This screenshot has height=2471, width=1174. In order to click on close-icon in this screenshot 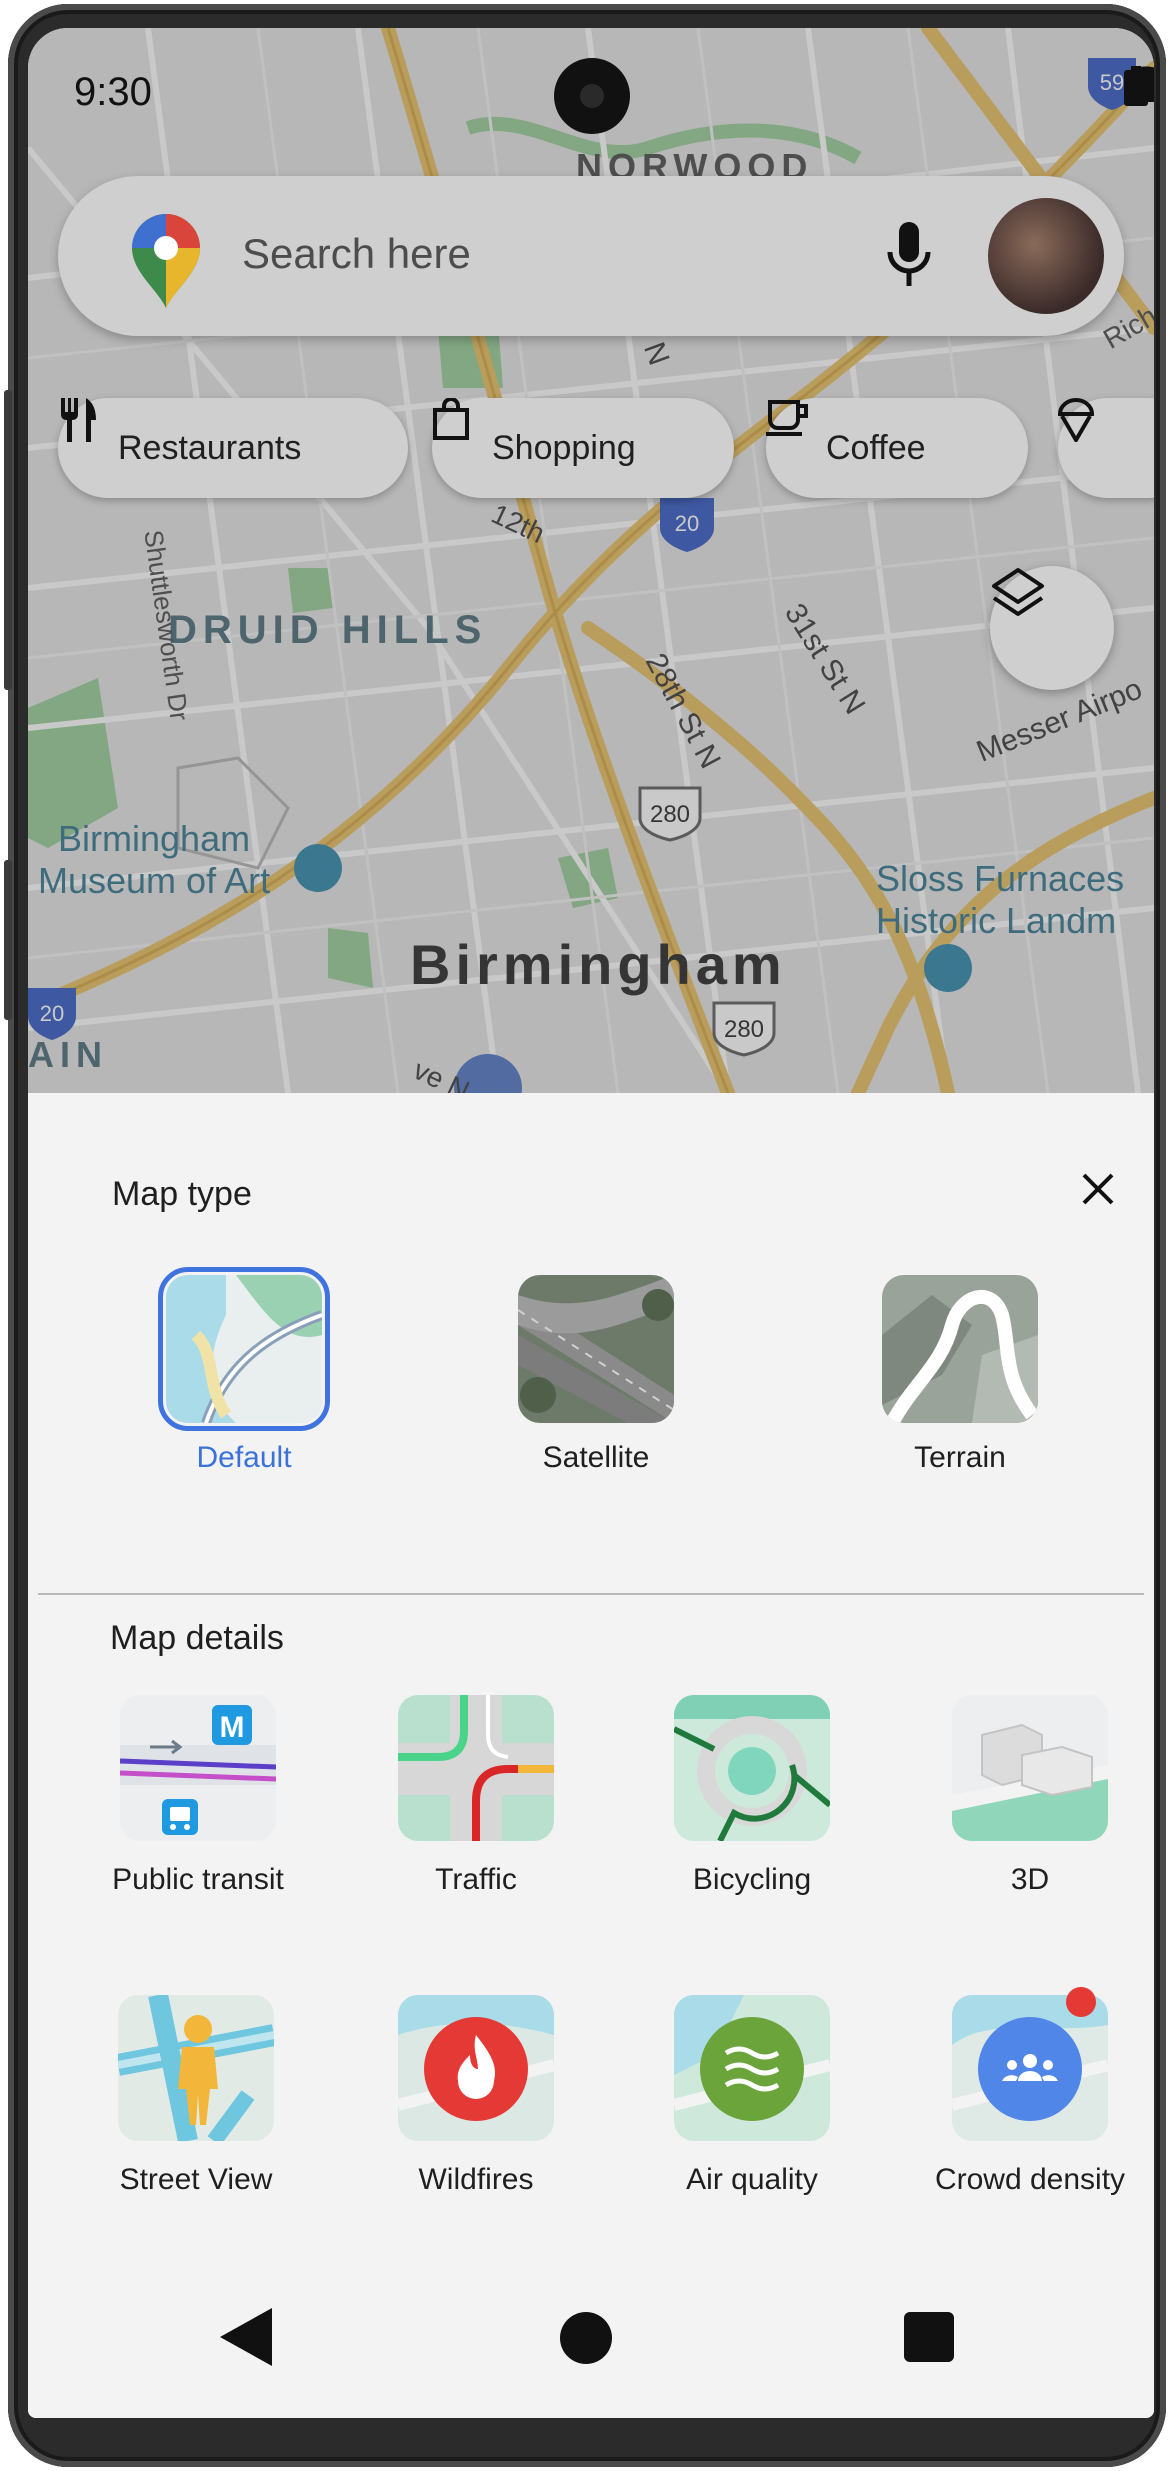, I will do `click(1098, 1189)`.